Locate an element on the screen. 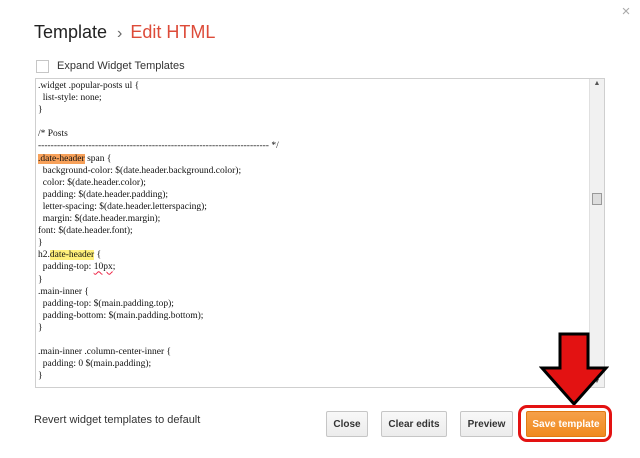  code-text: h2. is located at coordinates (44, 255).